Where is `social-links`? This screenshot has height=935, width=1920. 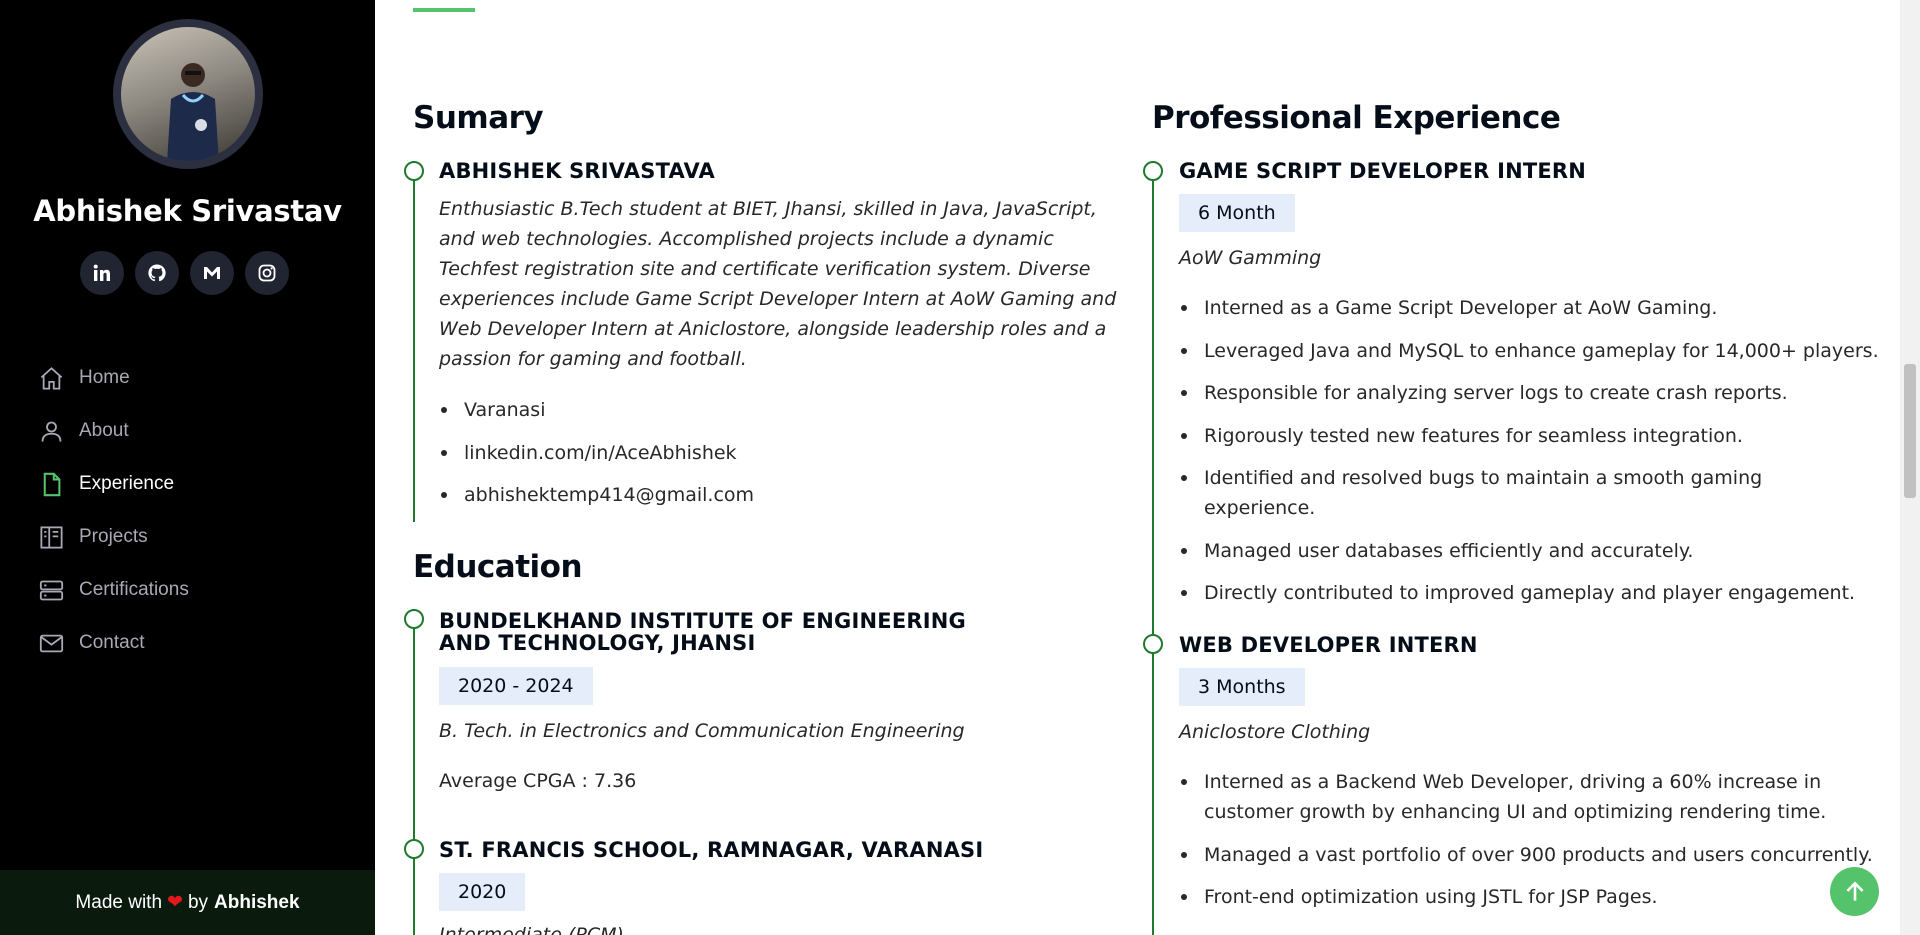
social-links is located at coordinates (184, 273).